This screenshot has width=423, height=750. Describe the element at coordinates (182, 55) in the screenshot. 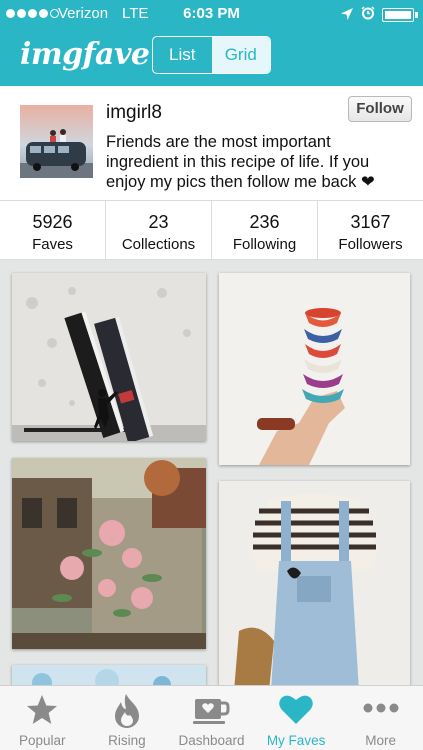

I see `view-toggle-list: List` at that location.